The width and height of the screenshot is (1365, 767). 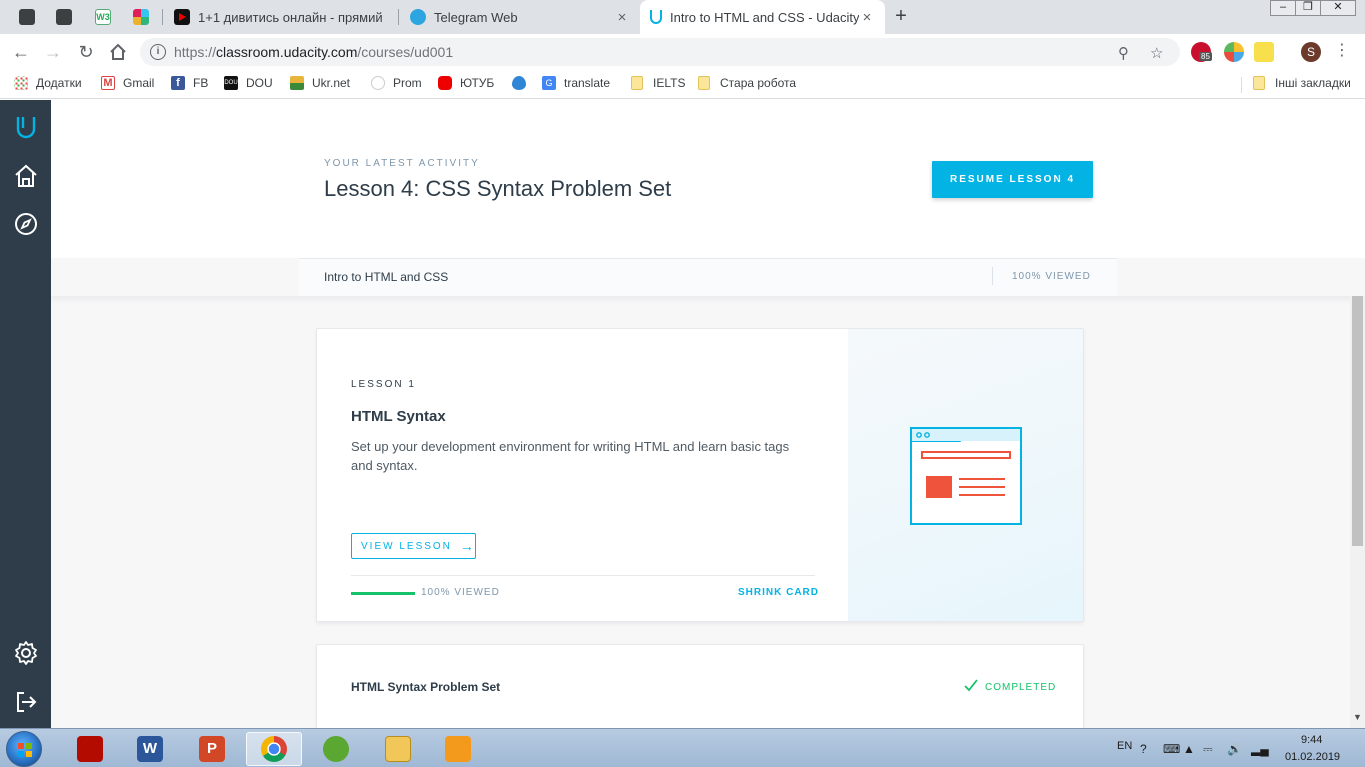 I want to click on powerpoint-icon: P, so click(x=212, y=749).